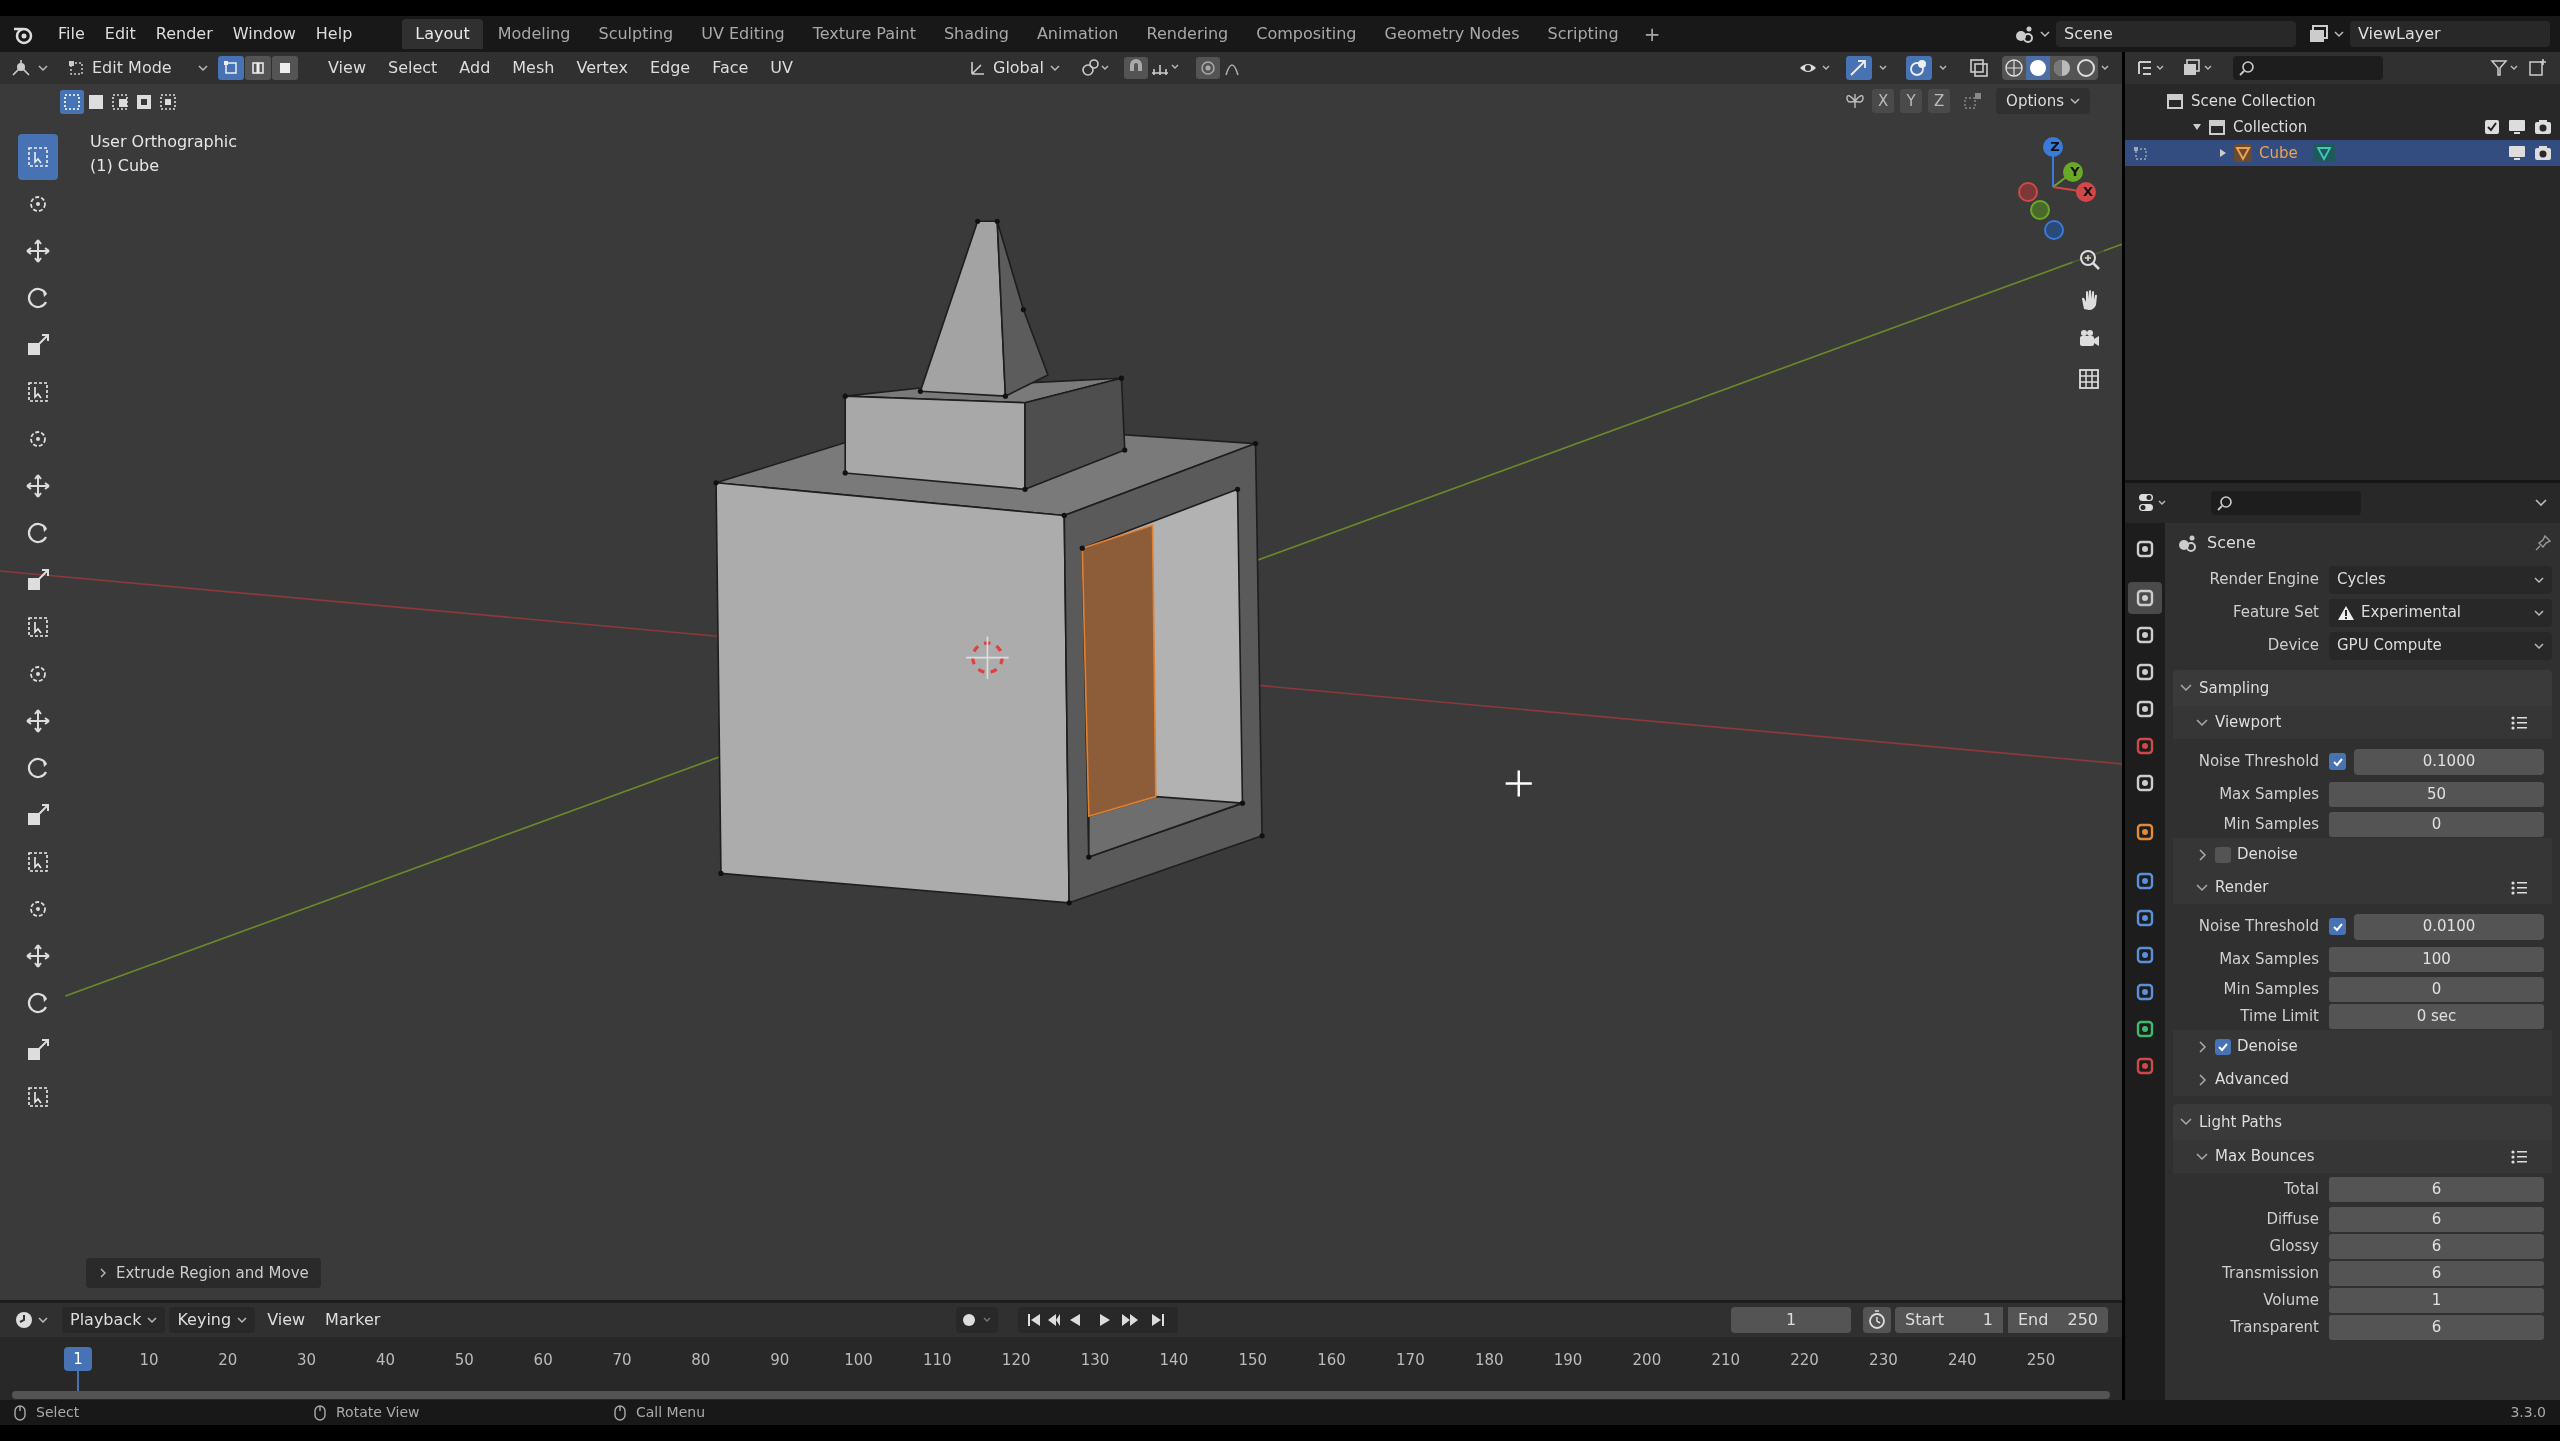 This screenshot has height=1441, width=2560. What do you see at coordinates (1979, 68) in the screenshot?
I see `xray-toggle-icon` at bounding box center [1979, 68].